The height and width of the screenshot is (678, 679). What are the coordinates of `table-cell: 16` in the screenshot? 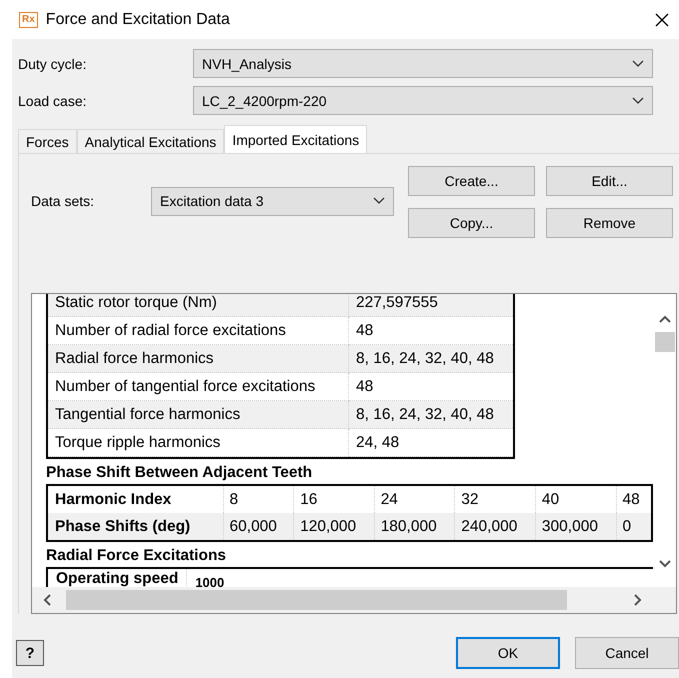 It's located at (334, 499).